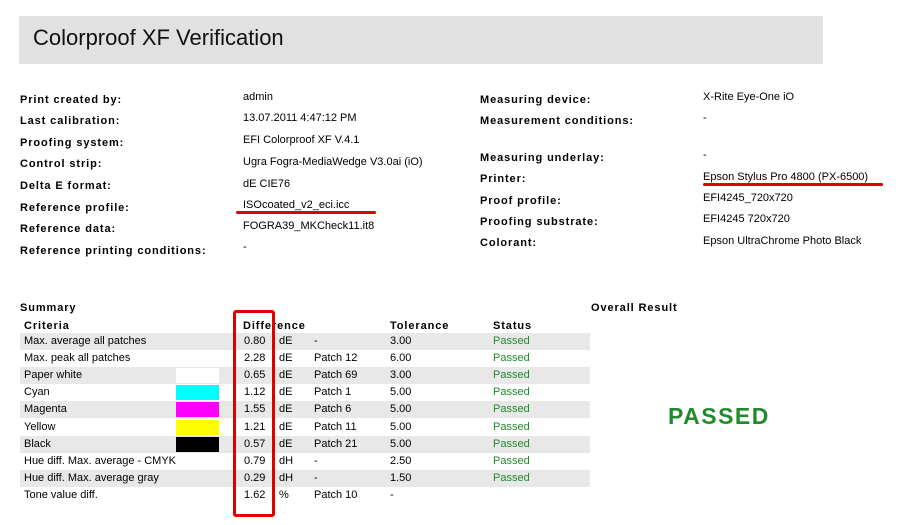 The image size is (906, 525). I want to click on value-printer: Epson Stylus Pro 4800 (PX-6500), so click(786, 177).